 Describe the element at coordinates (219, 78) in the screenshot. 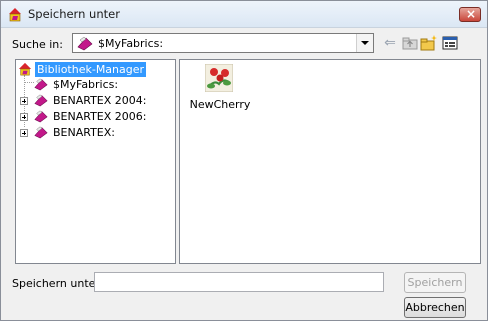

I see `fabric-thumbnail-icon` at that location.